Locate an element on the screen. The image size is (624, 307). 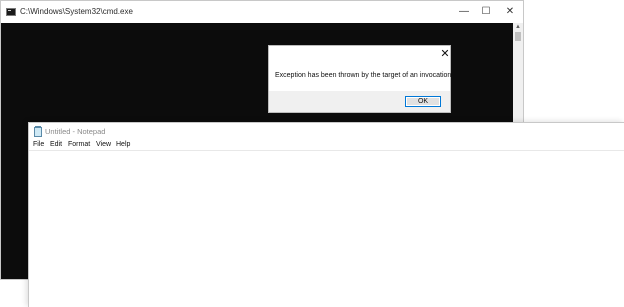
ok-button: OK is located at coordinates (423, 101).